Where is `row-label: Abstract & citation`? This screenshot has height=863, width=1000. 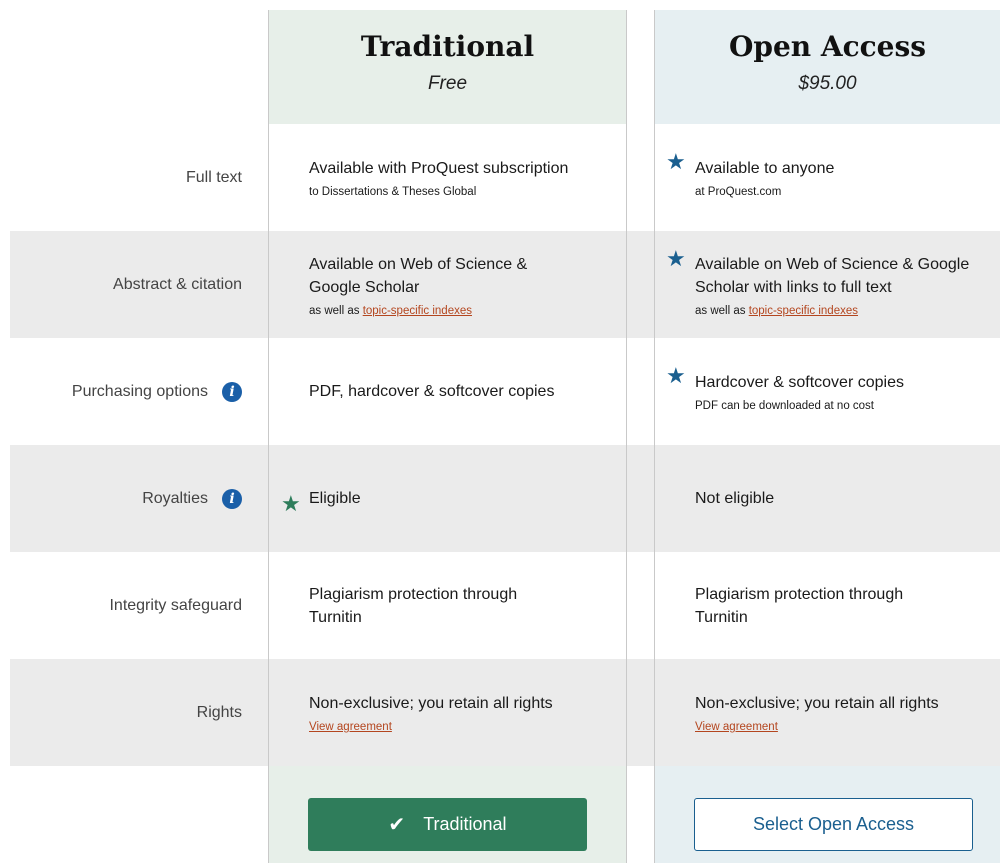
row-label: Abstract & citation is located at coordinates (177, 284).